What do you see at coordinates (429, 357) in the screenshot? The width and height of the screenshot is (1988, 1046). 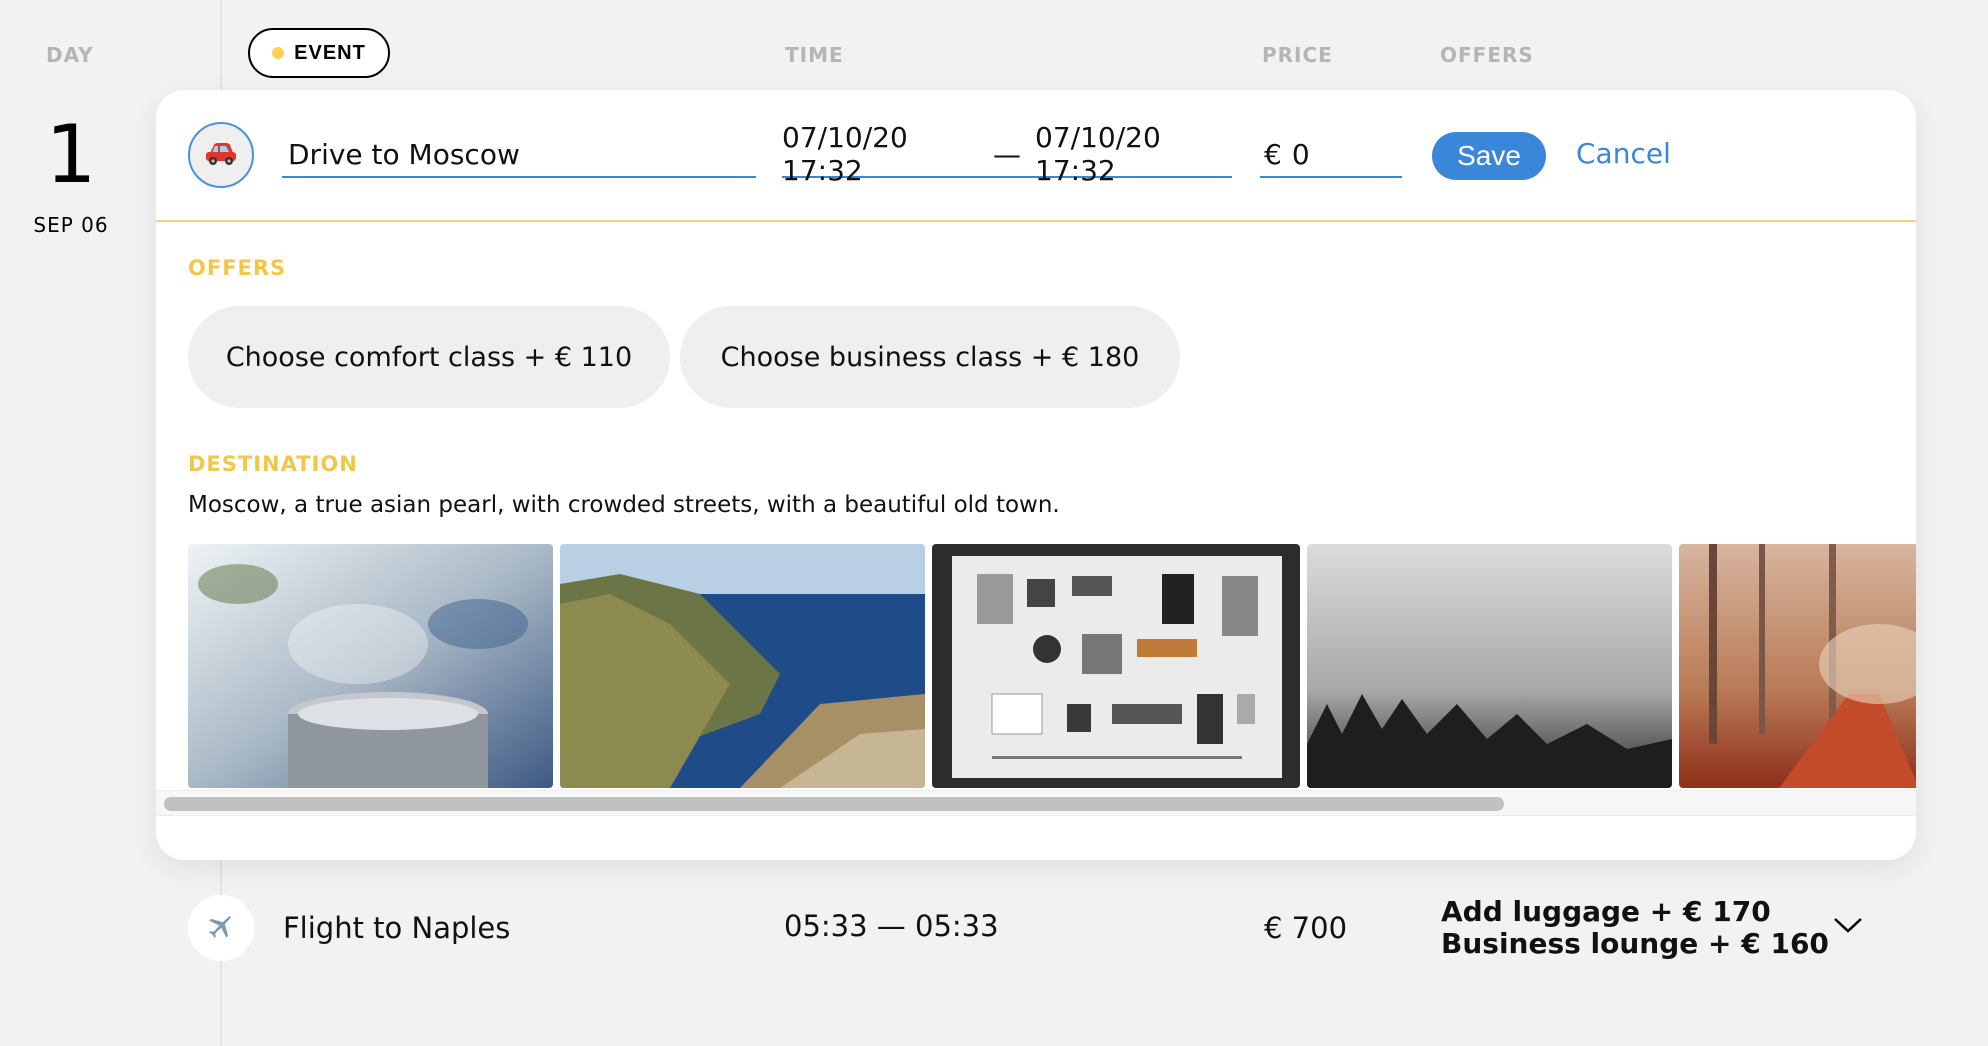 I see `offer-chip: Choose comfort class + € 110` at bounding box center [429, 357].